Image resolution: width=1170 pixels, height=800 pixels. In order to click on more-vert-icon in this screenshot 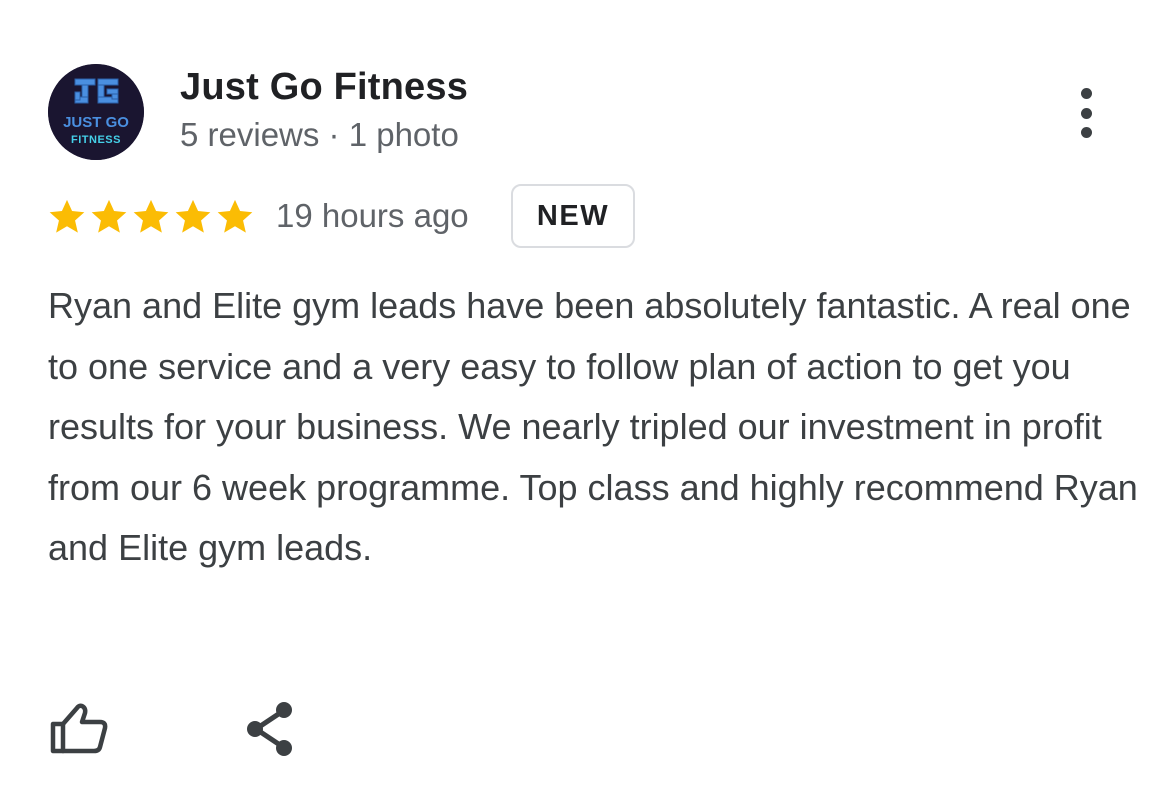, I will do `click(1086, 93)`.